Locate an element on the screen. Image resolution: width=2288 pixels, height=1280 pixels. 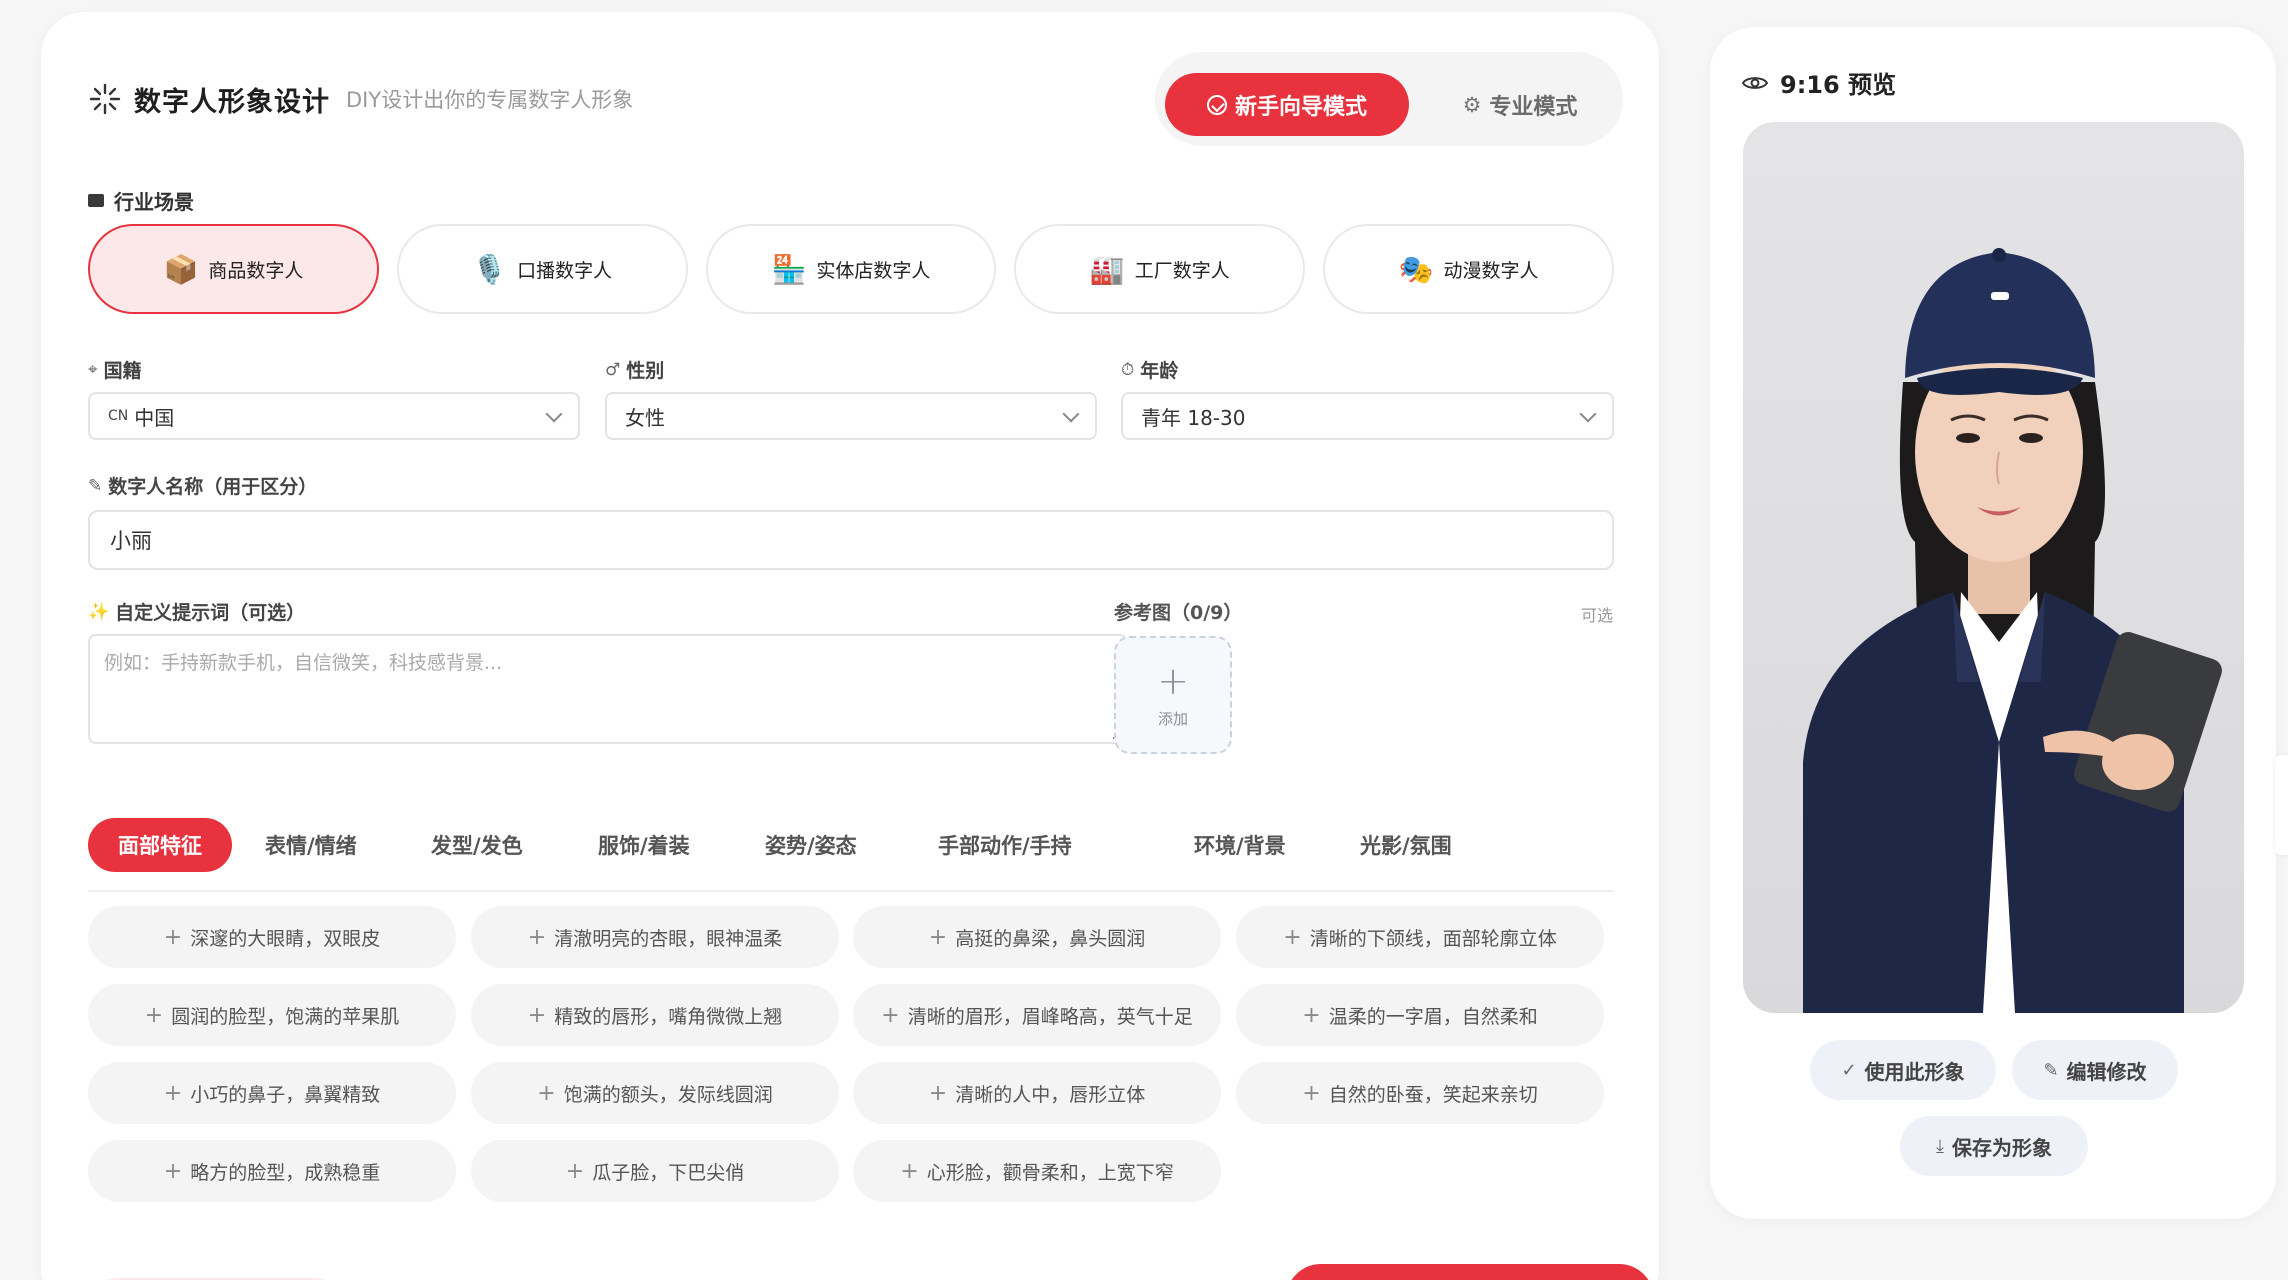
industry-card-store: 🏪 实体店数字人 is located at coordinates (851, 269).